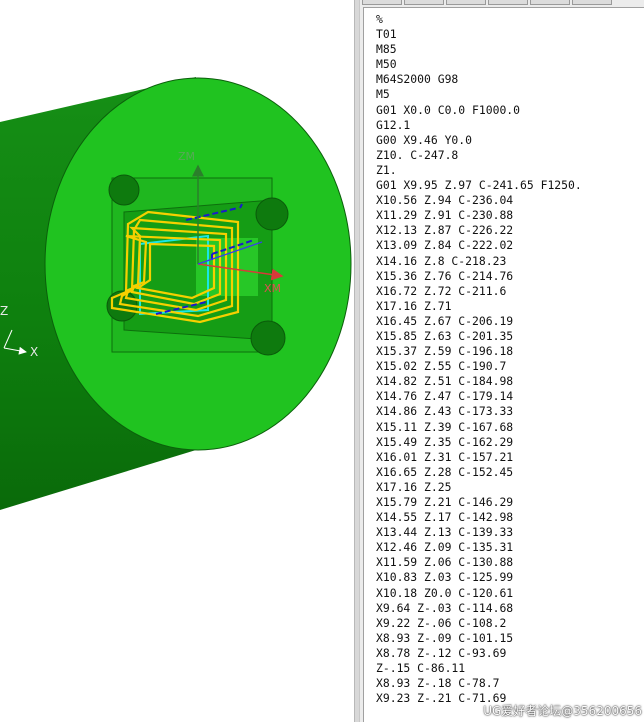 The image size is (644, 722). I want to click on corner-hole-bottom-right, so click(268, 338).